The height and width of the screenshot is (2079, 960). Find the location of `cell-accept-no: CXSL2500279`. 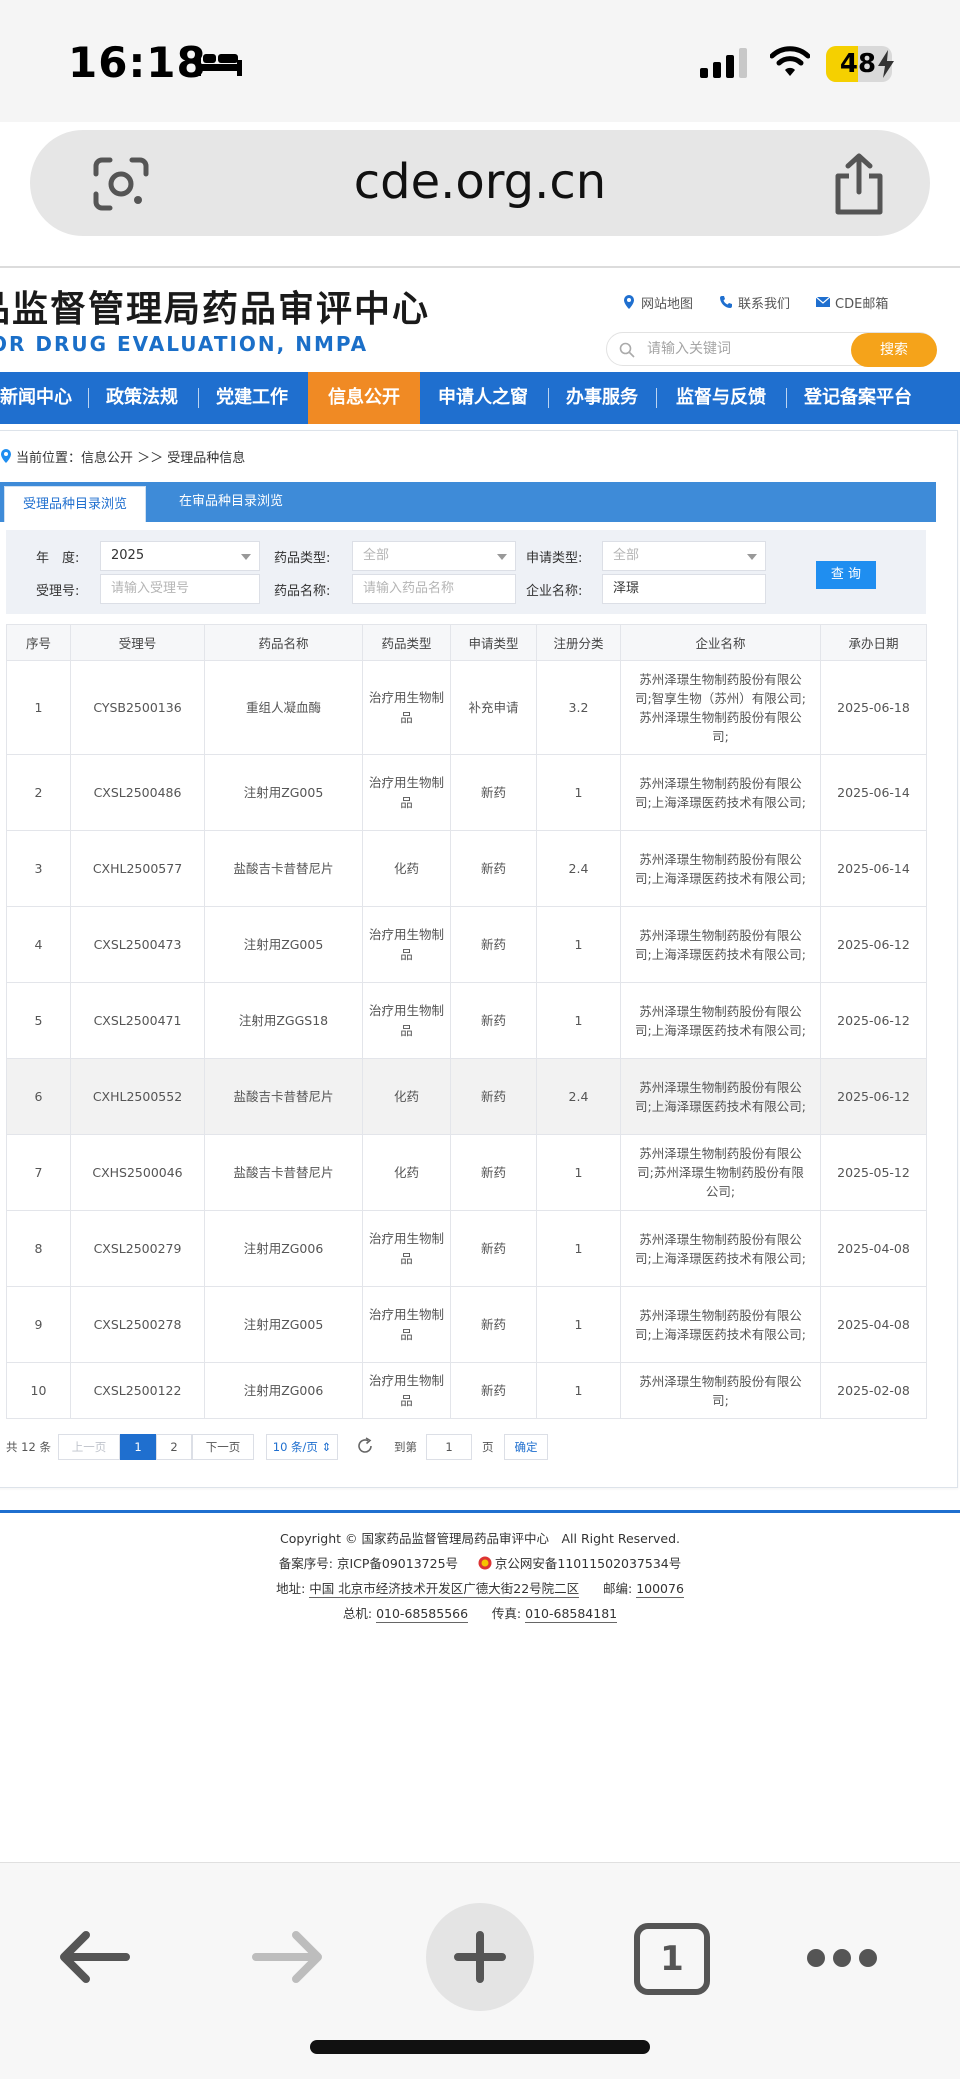

cell-accept-no: CXSL2500279 is located at coordinates (137, 1248).